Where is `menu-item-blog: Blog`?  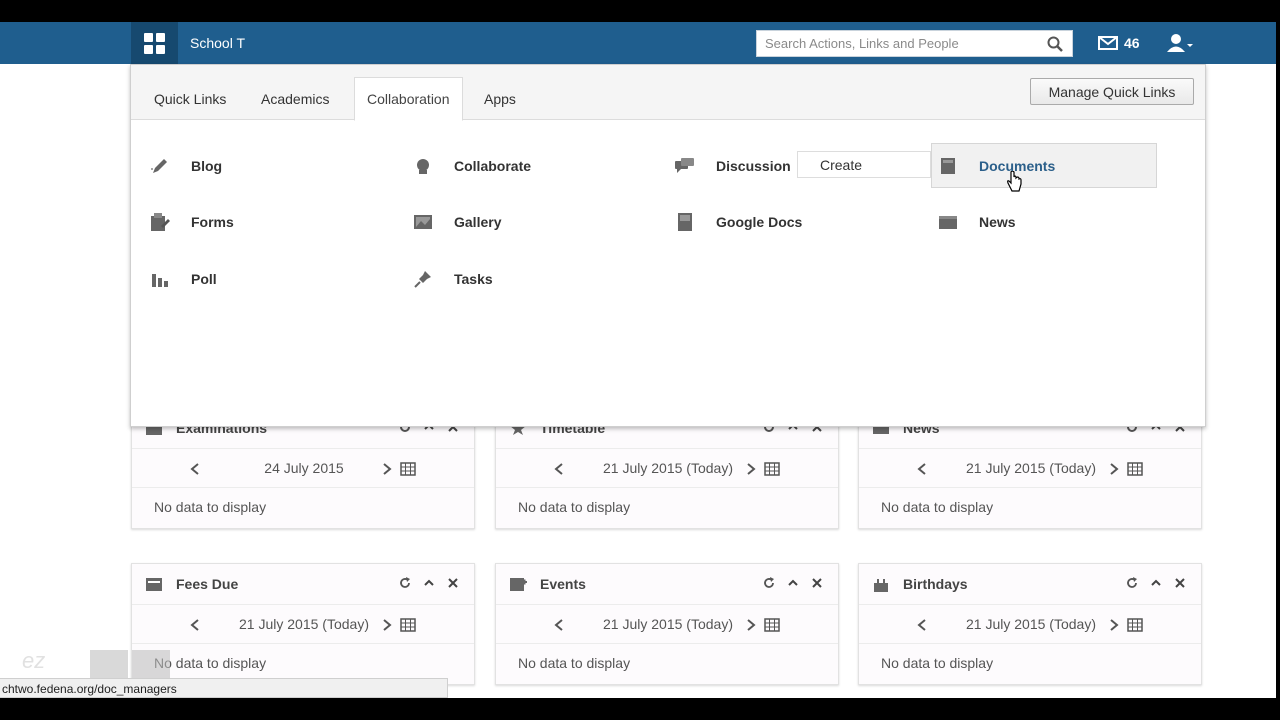 menu-item-blog: Blog is located at coordinates (185, 166).